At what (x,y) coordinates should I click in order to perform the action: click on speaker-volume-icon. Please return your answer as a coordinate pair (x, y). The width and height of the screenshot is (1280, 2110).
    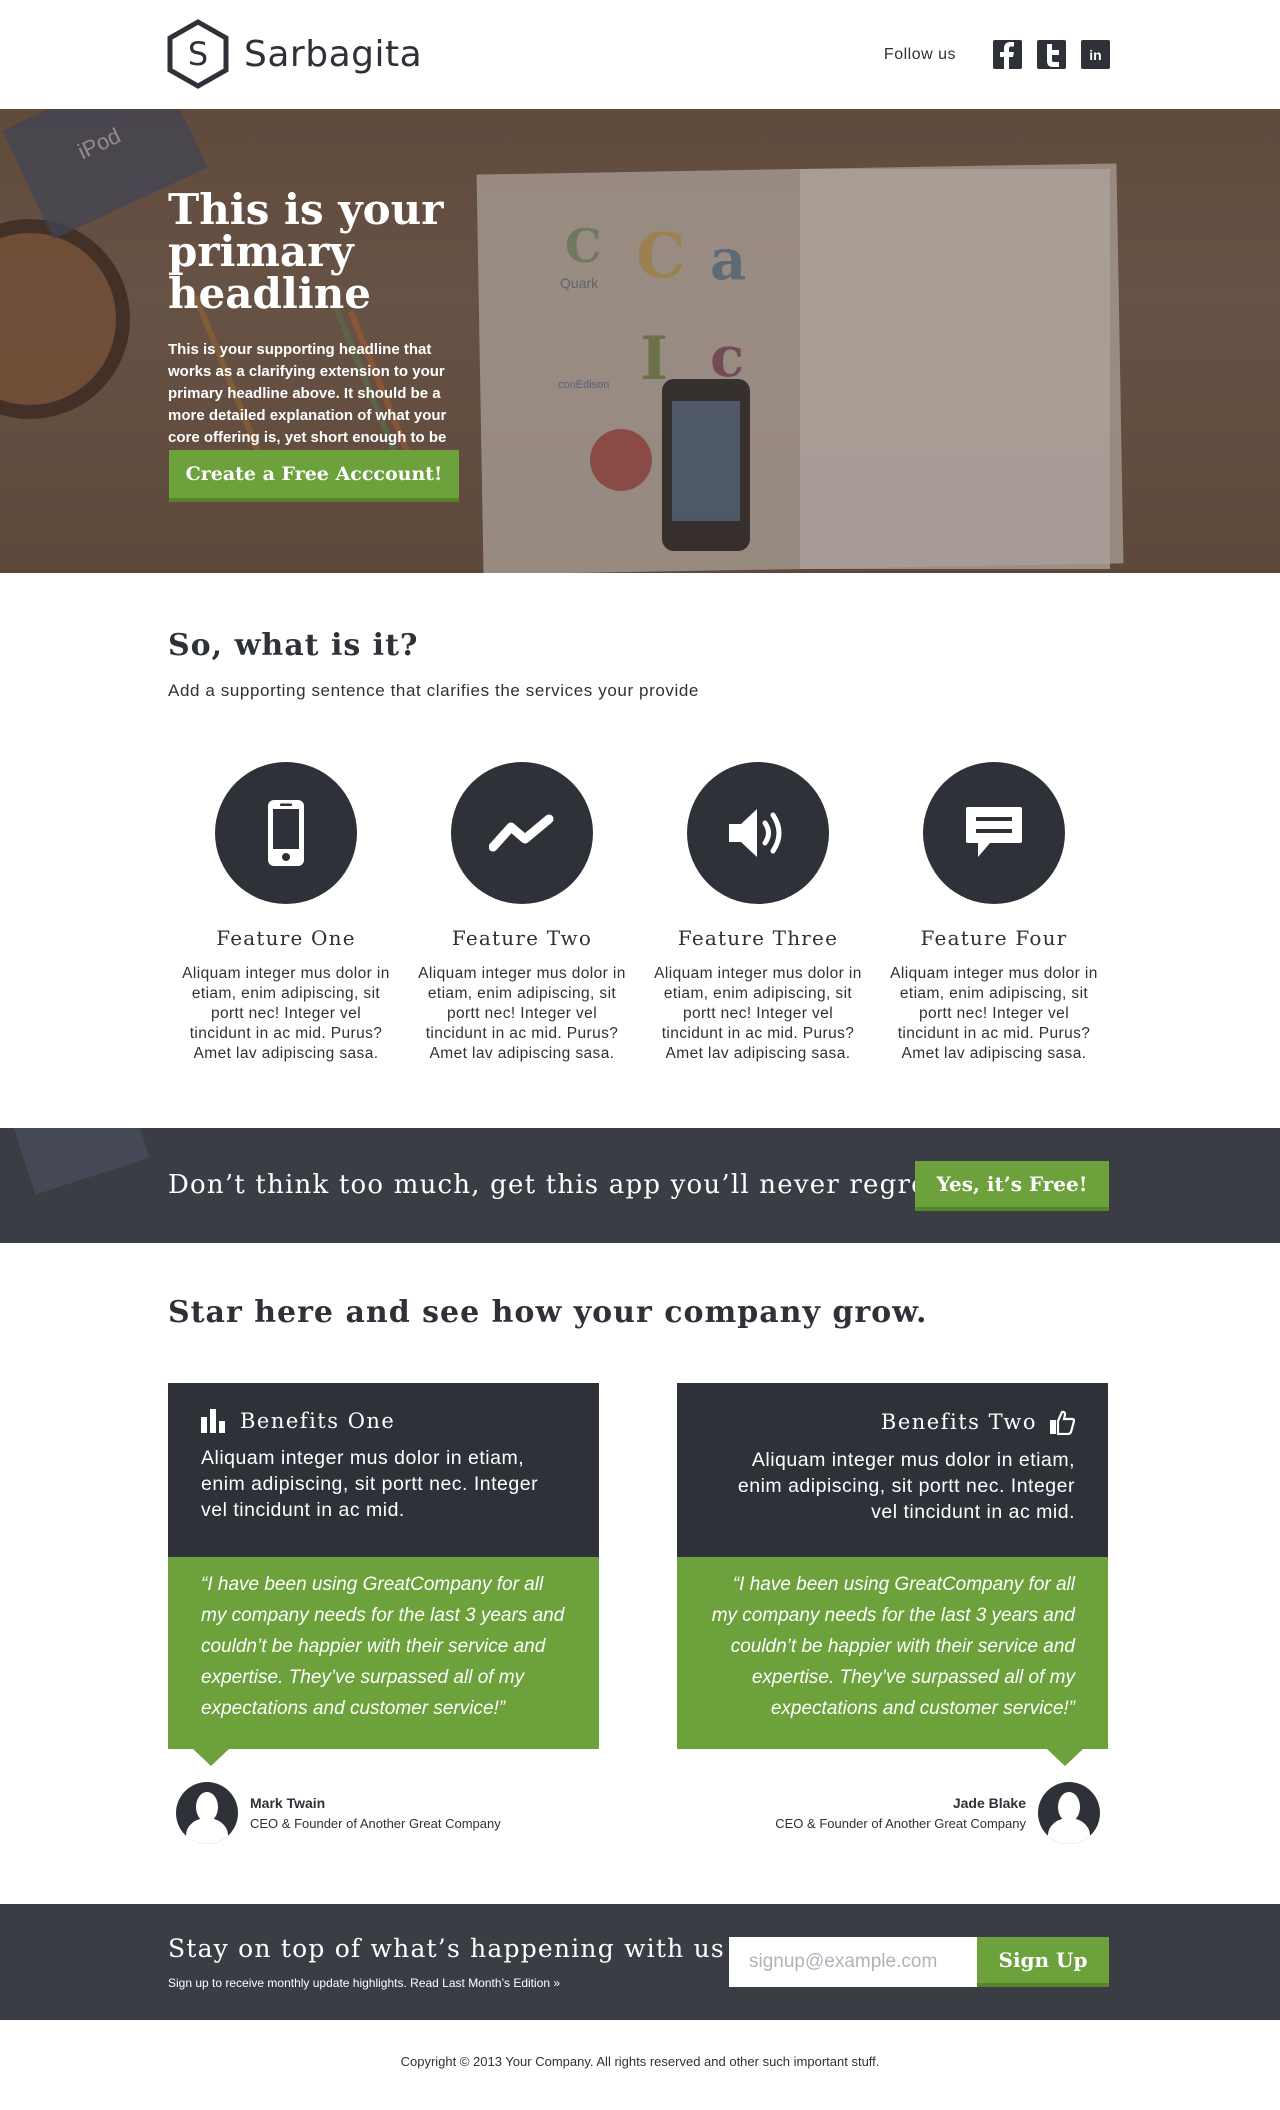
    Looking at the image, I should click on (755, 833).